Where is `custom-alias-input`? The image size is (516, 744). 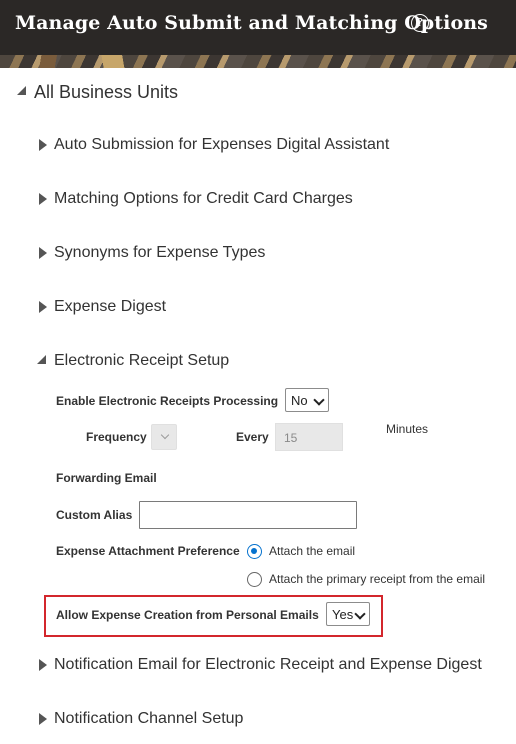 custom-alias-input is located at coordinates (248, 515).